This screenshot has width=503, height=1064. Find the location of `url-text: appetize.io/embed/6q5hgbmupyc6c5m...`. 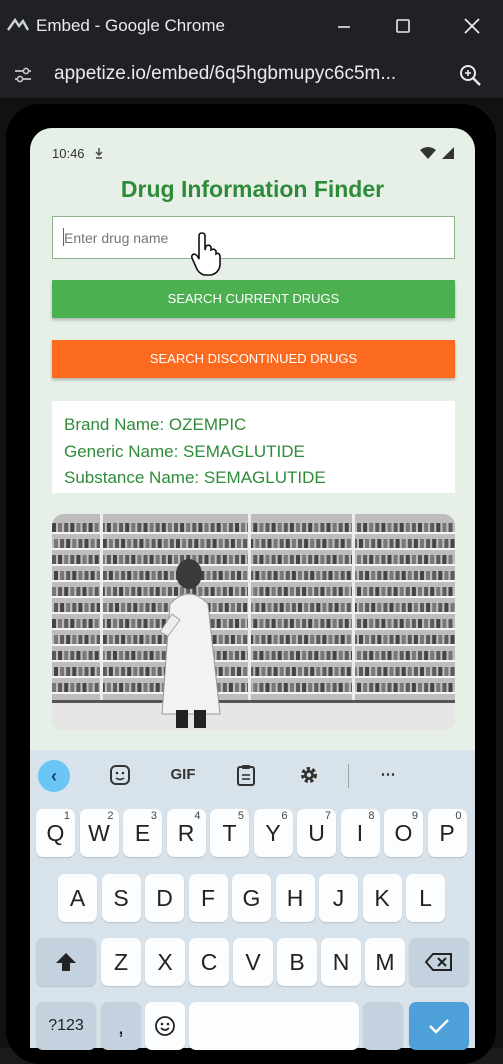

url-text: appetize.io/embed/6q5hgbmupyc6c5m... is located at coordinates (225, 74).